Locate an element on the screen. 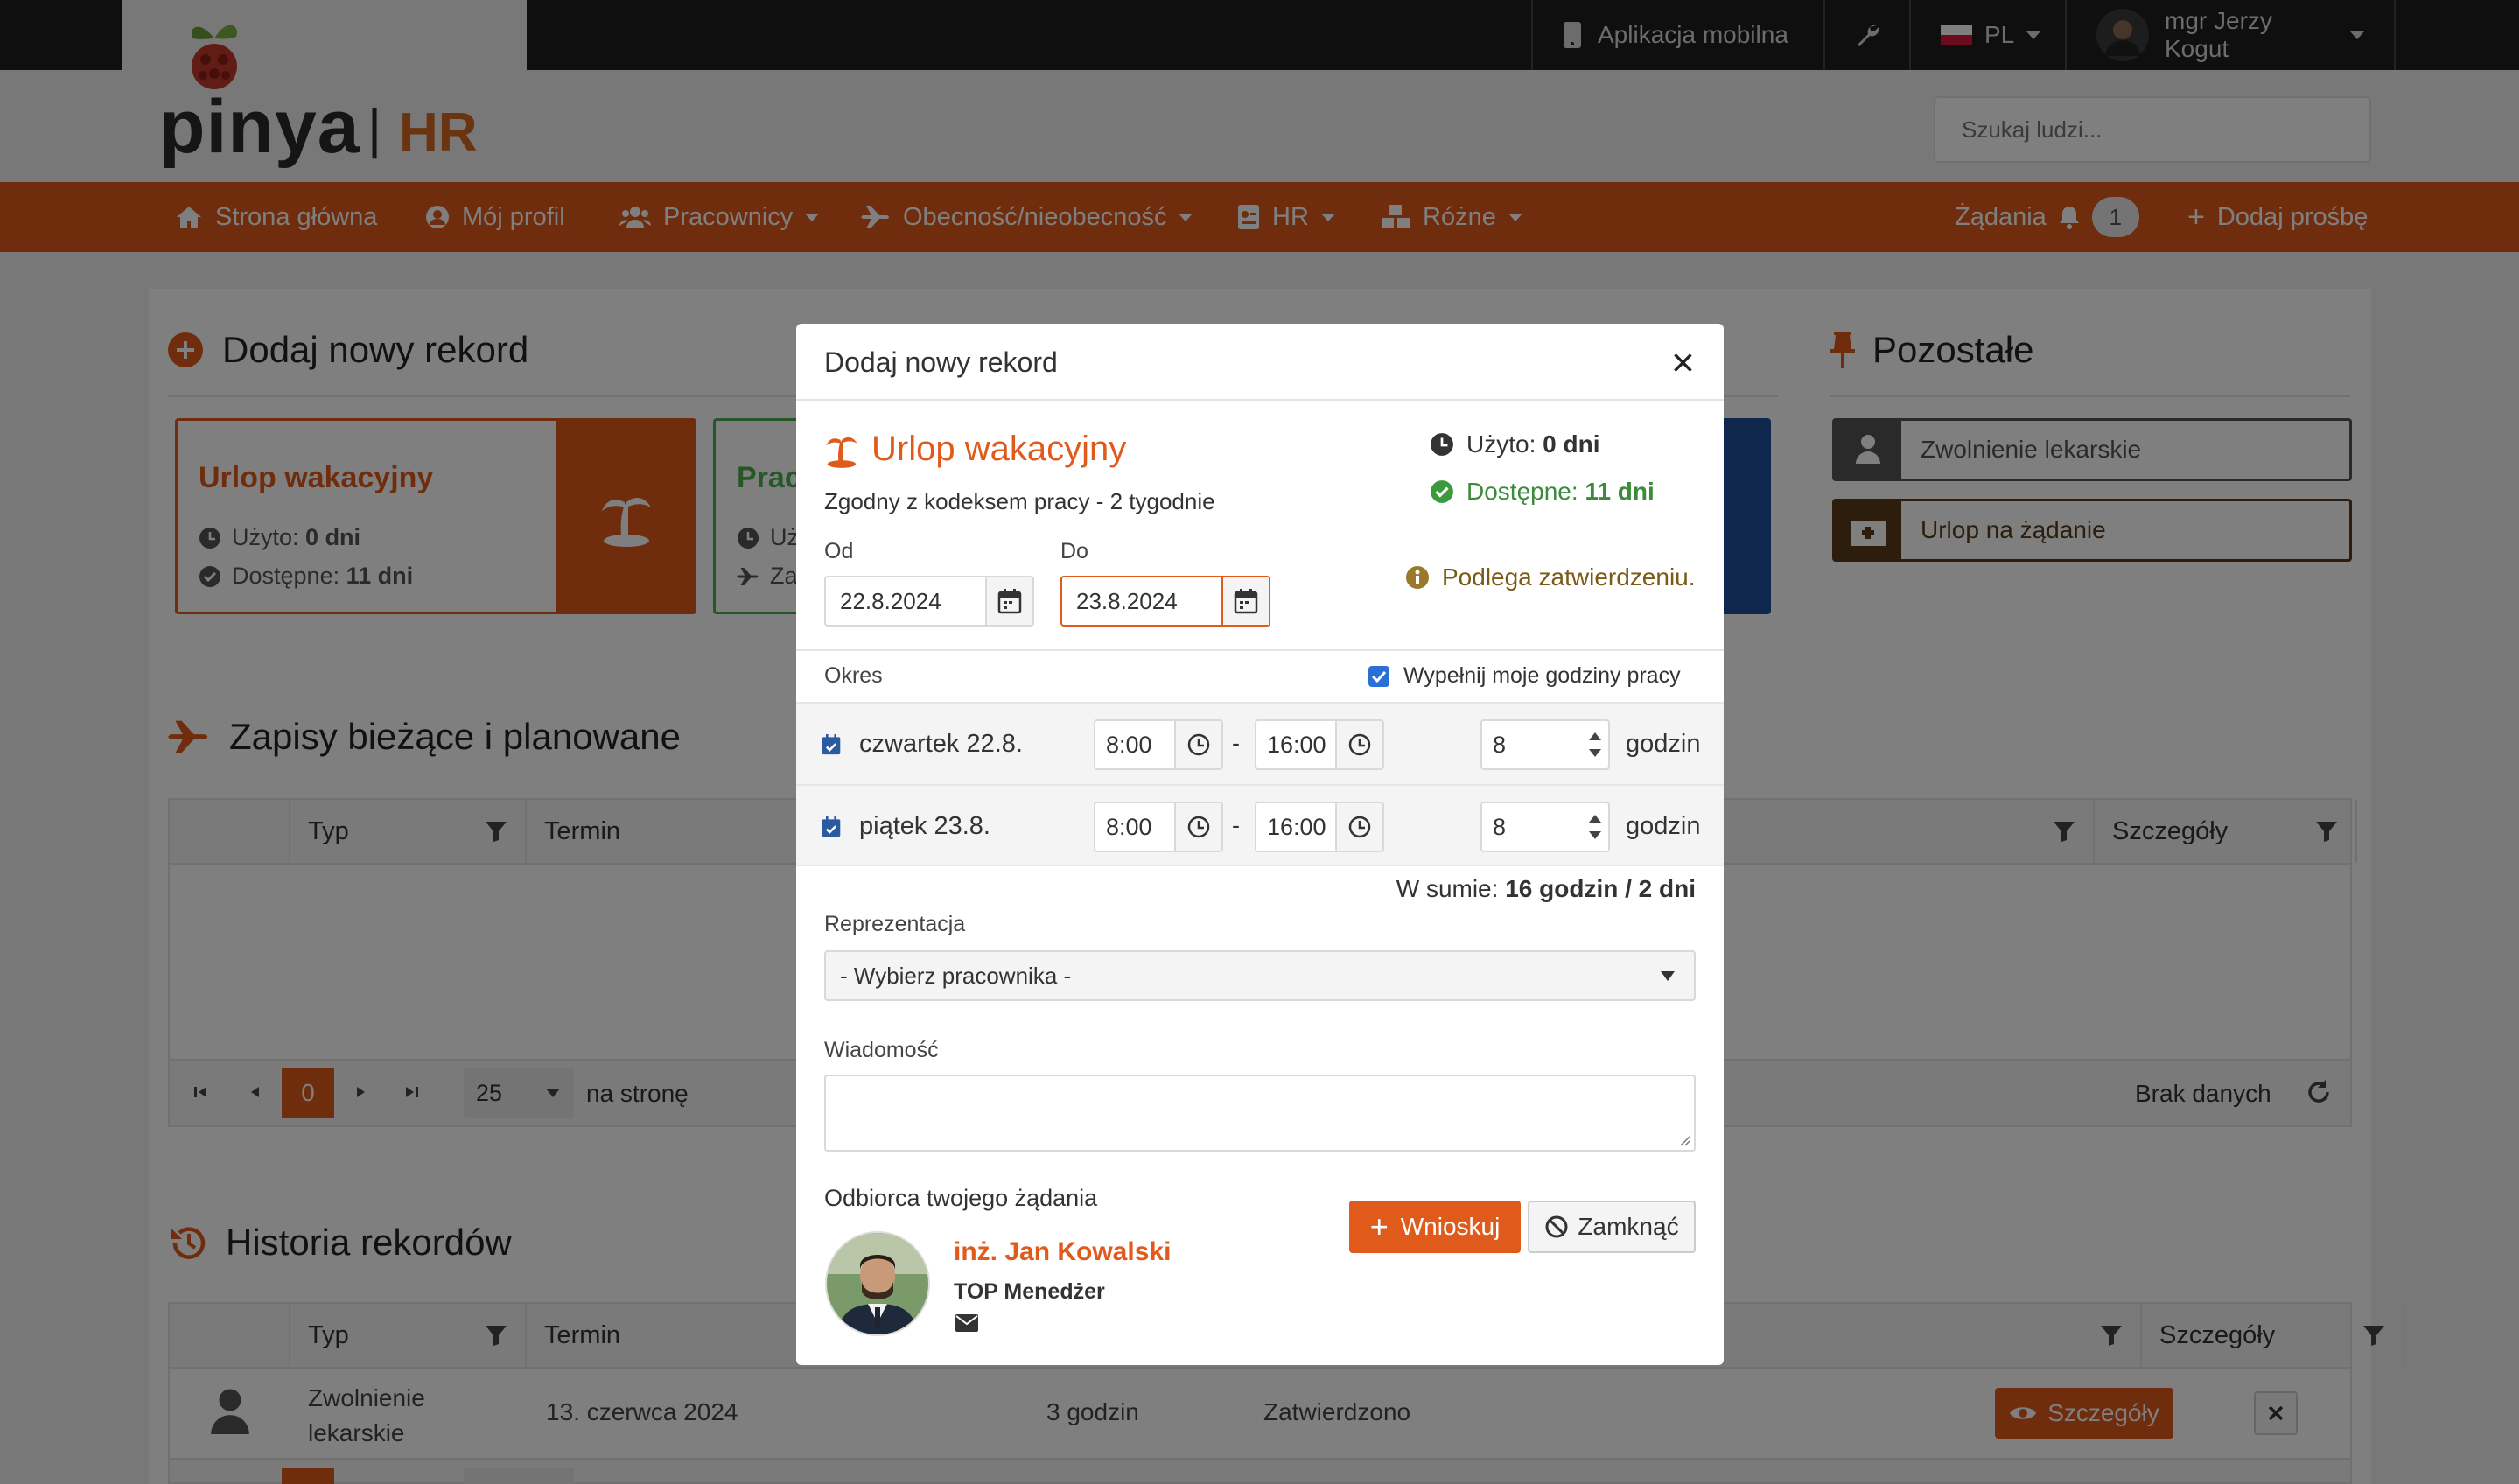  recipient-label: Odbiorca twojego żądania is located at coordinates (961, 1198).